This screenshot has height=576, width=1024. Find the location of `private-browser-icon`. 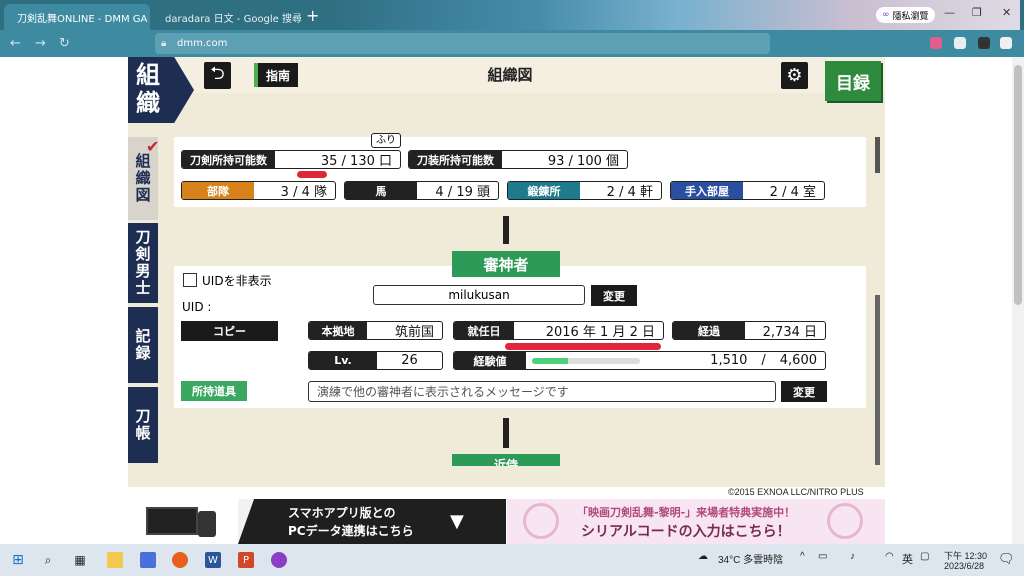

private-browser-icon is located at coordinates (279, 560).